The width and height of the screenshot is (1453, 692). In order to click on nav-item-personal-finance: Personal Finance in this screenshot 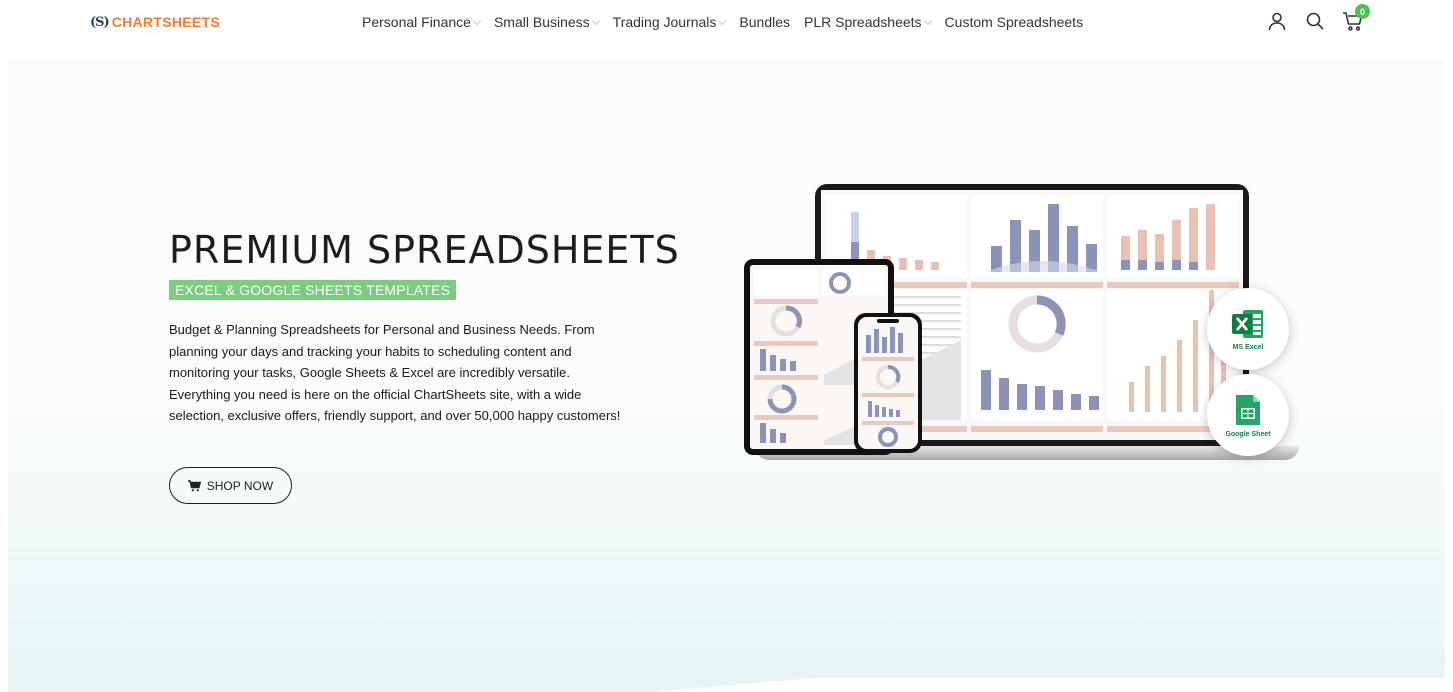, I will do `click(422, 22)`.